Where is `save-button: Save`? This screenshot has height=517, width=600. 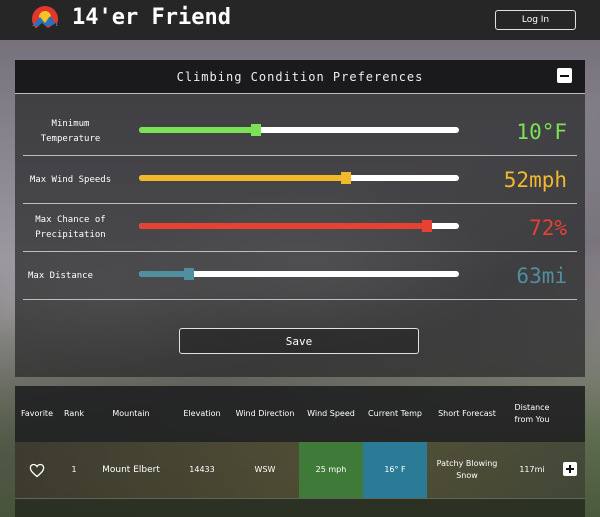
save-button: Save is located at coordinates (299, 341).